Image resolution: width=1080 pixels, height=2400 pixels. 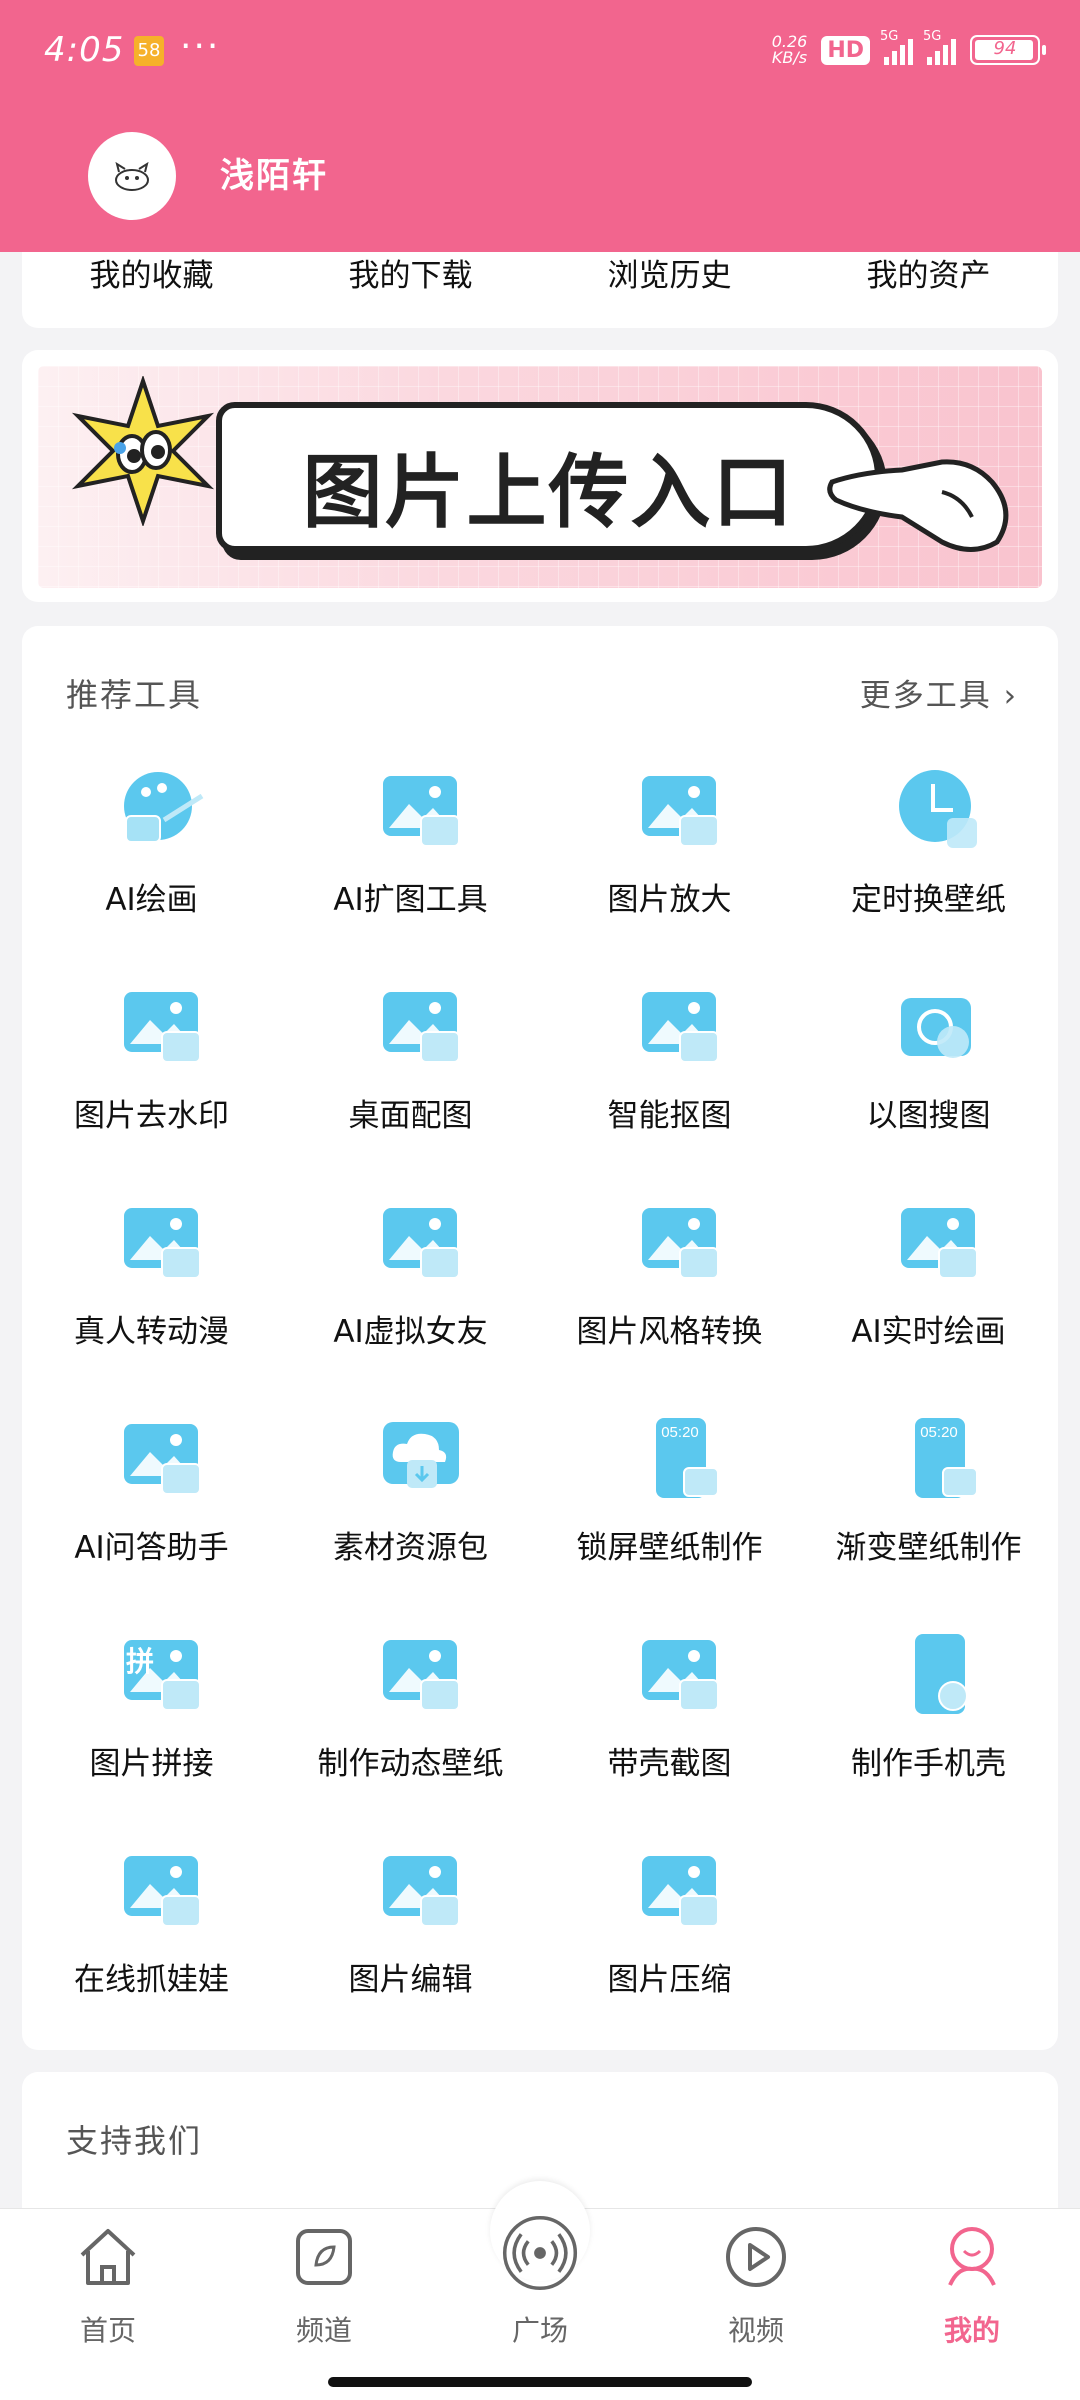 I want to click on battery-icon: 94, so click(x=1008, y=50).